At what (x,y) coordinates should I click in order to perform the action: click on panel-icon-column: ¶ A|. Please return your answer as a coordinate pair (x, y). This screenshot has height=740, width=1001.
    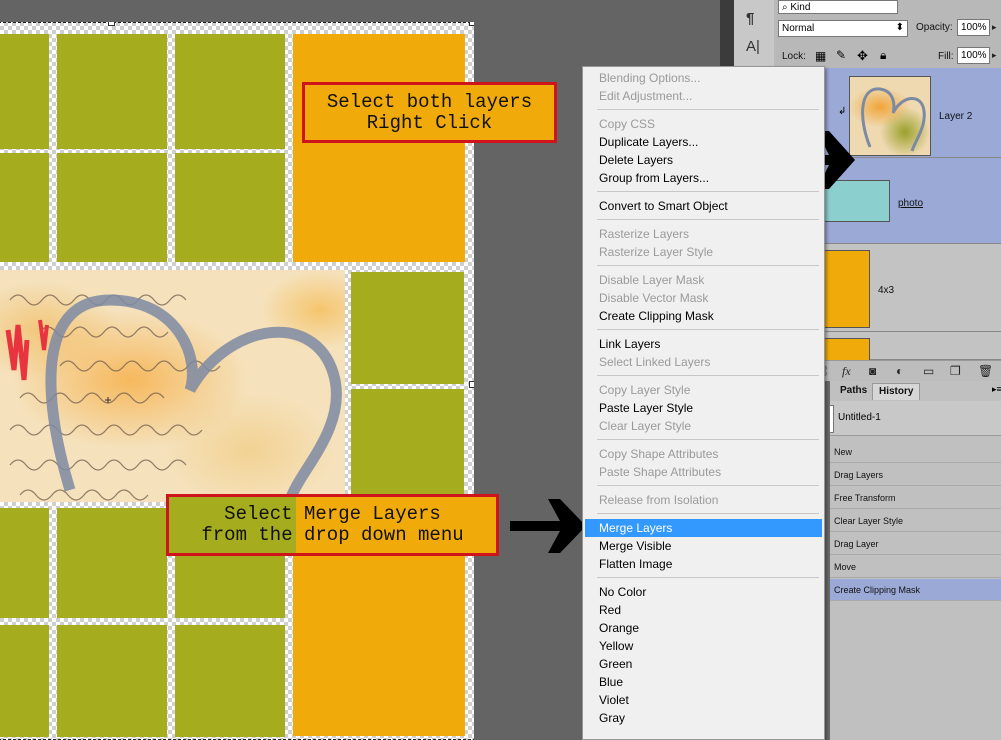
    Looking at the image, I should click on (754, 33).